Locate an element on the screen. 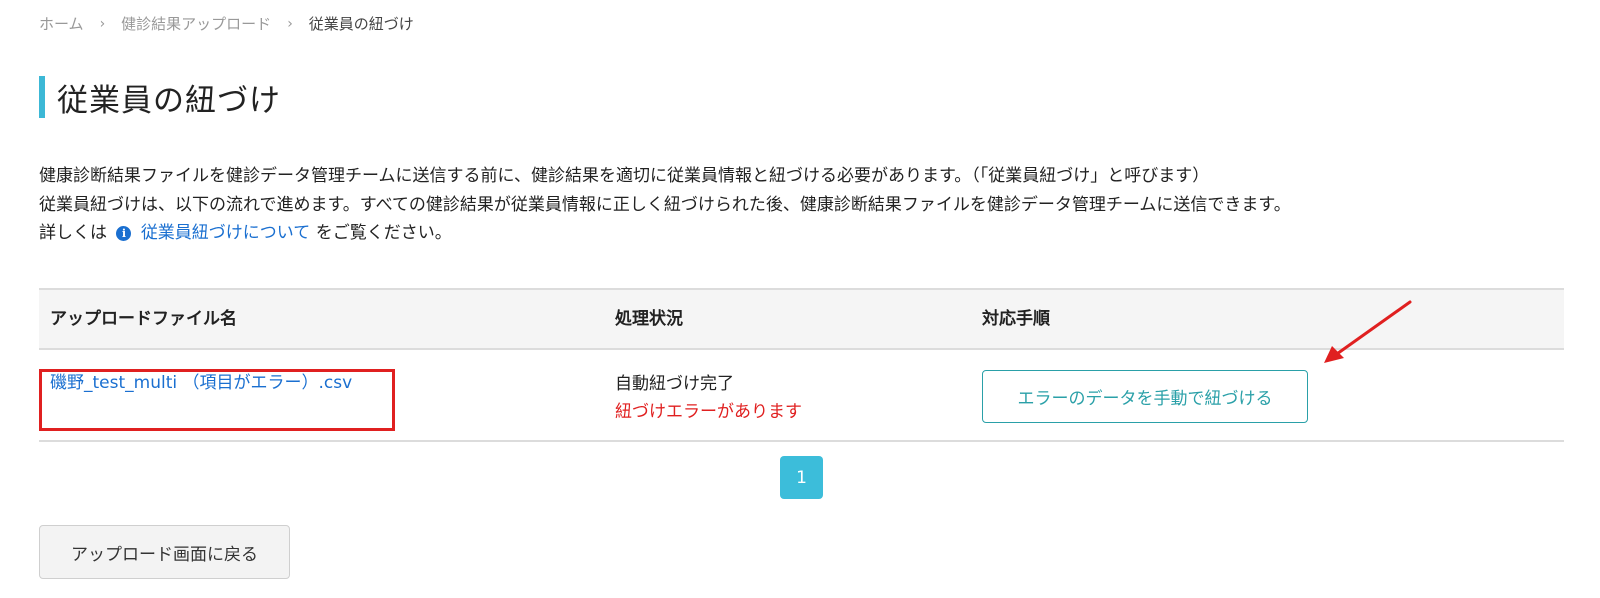 Image resolution: width=1600 pixels, height=598 pixels. breadcrumb-current: 従業員の紐づけ is located at coordinates (361, 24).